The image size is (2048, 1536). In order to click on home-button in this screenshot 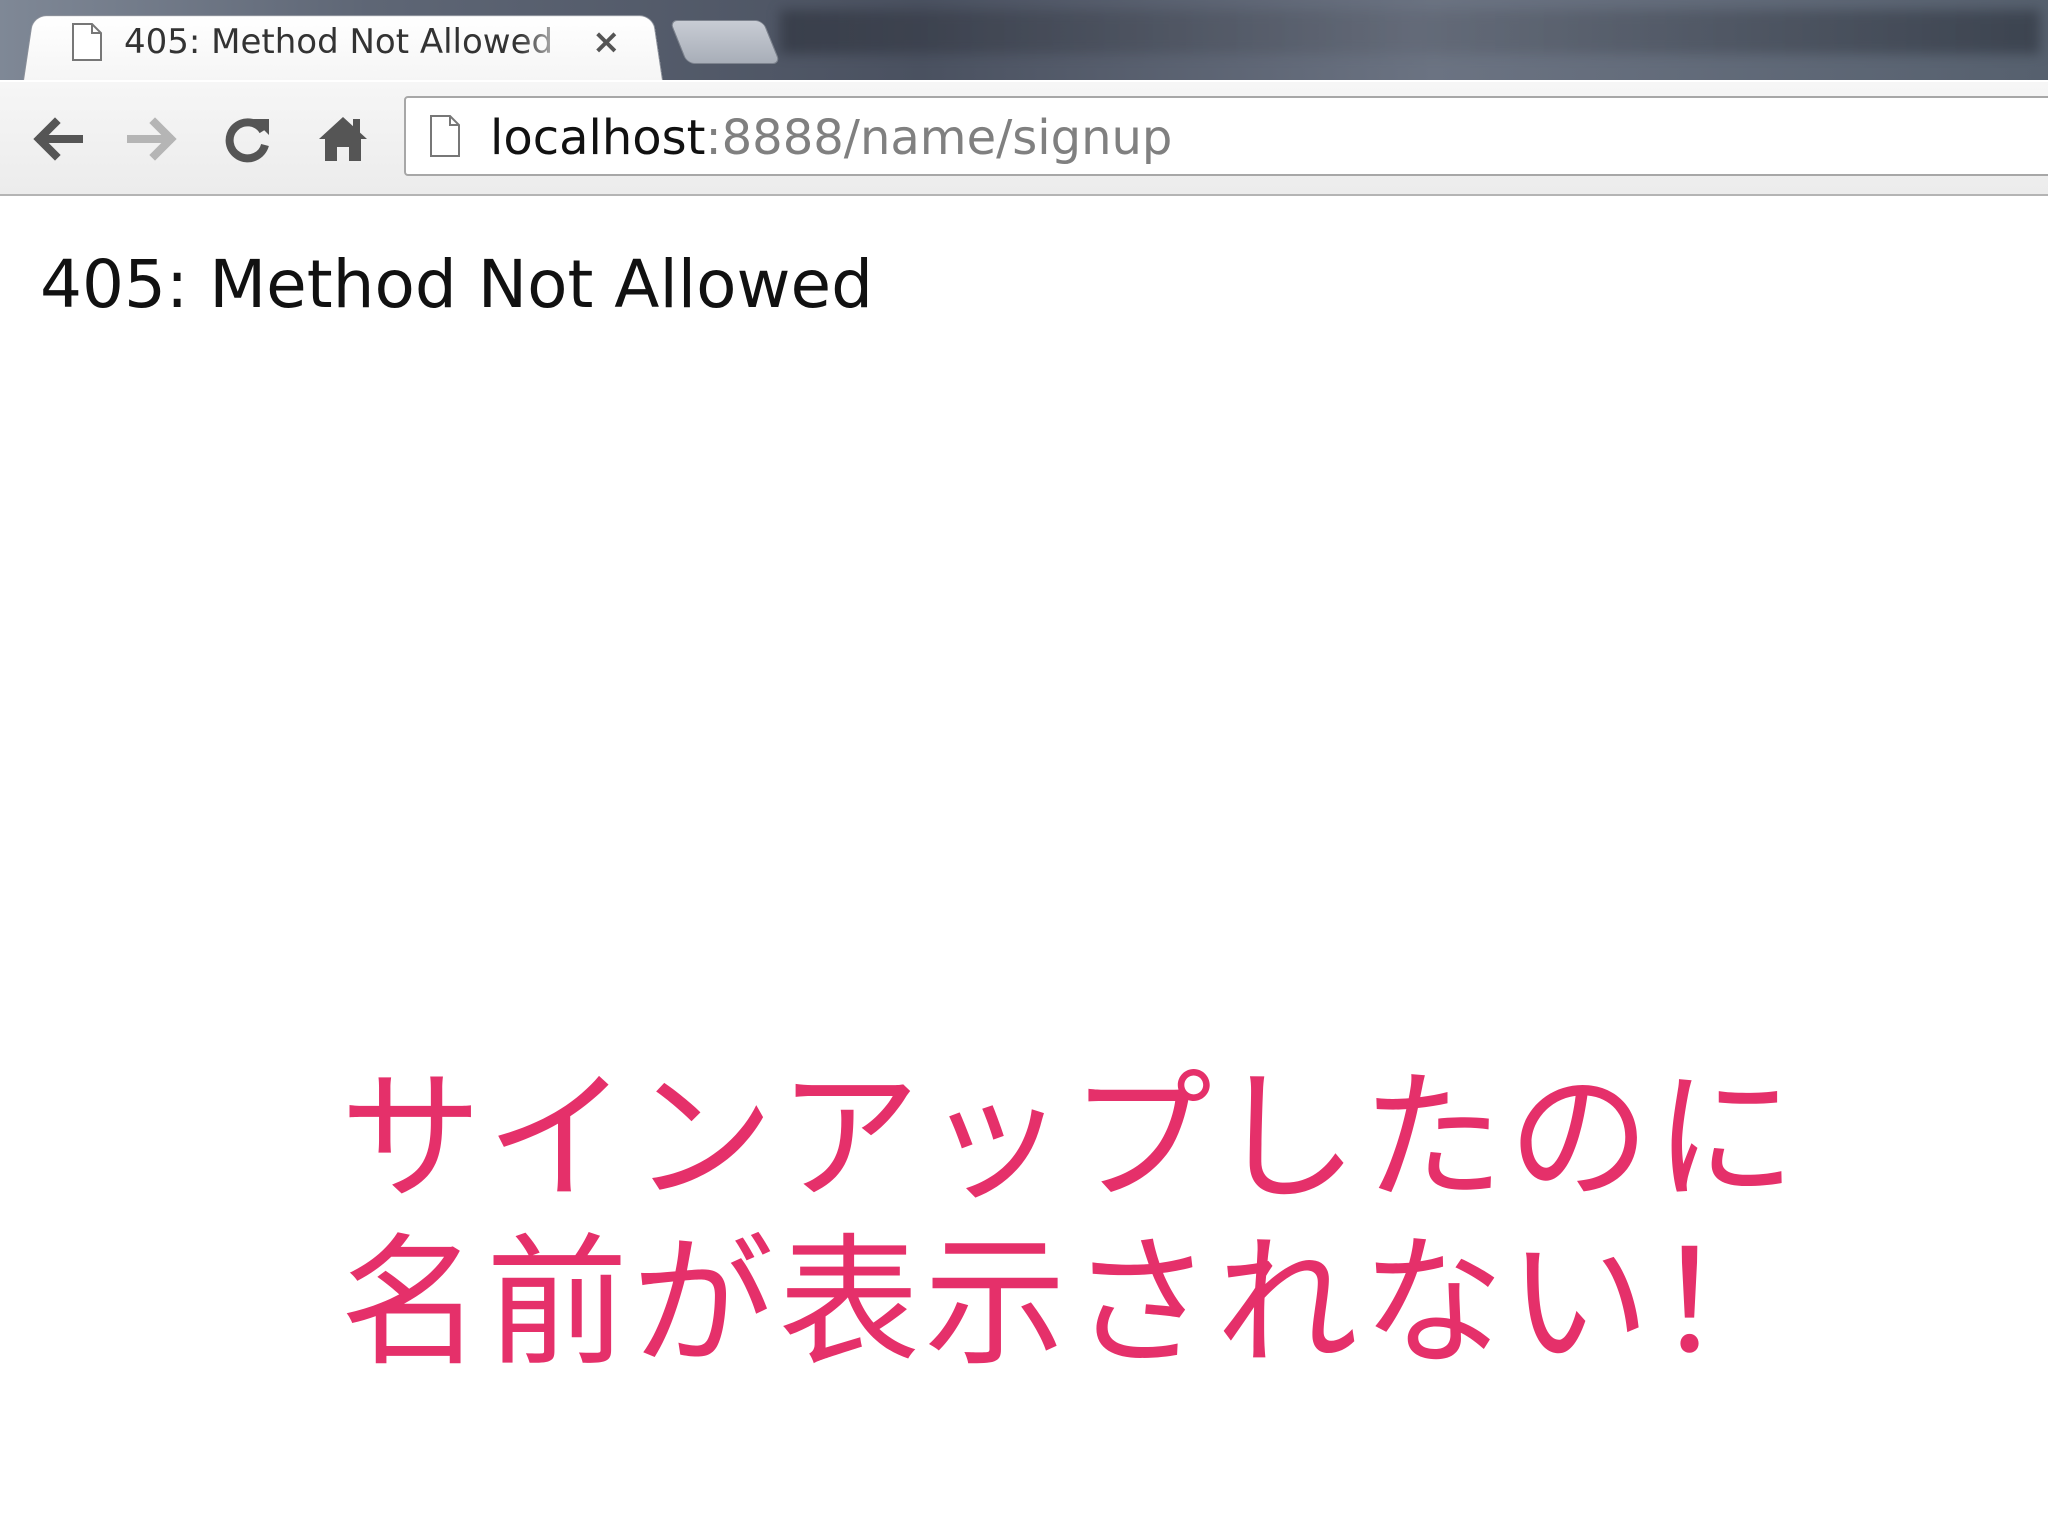, I will do `click(343, 139)`.